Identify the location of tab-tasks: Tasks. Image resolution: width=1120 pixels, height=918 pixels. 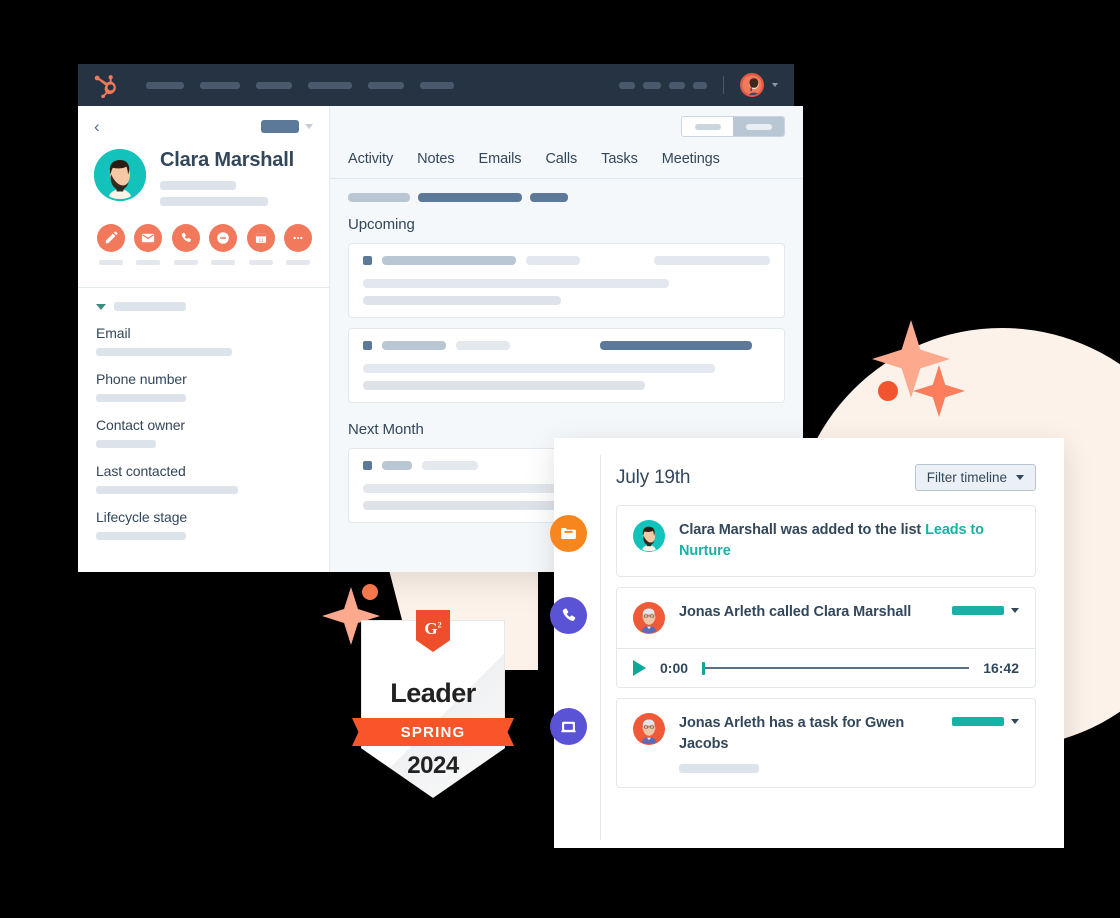
(619, 164).